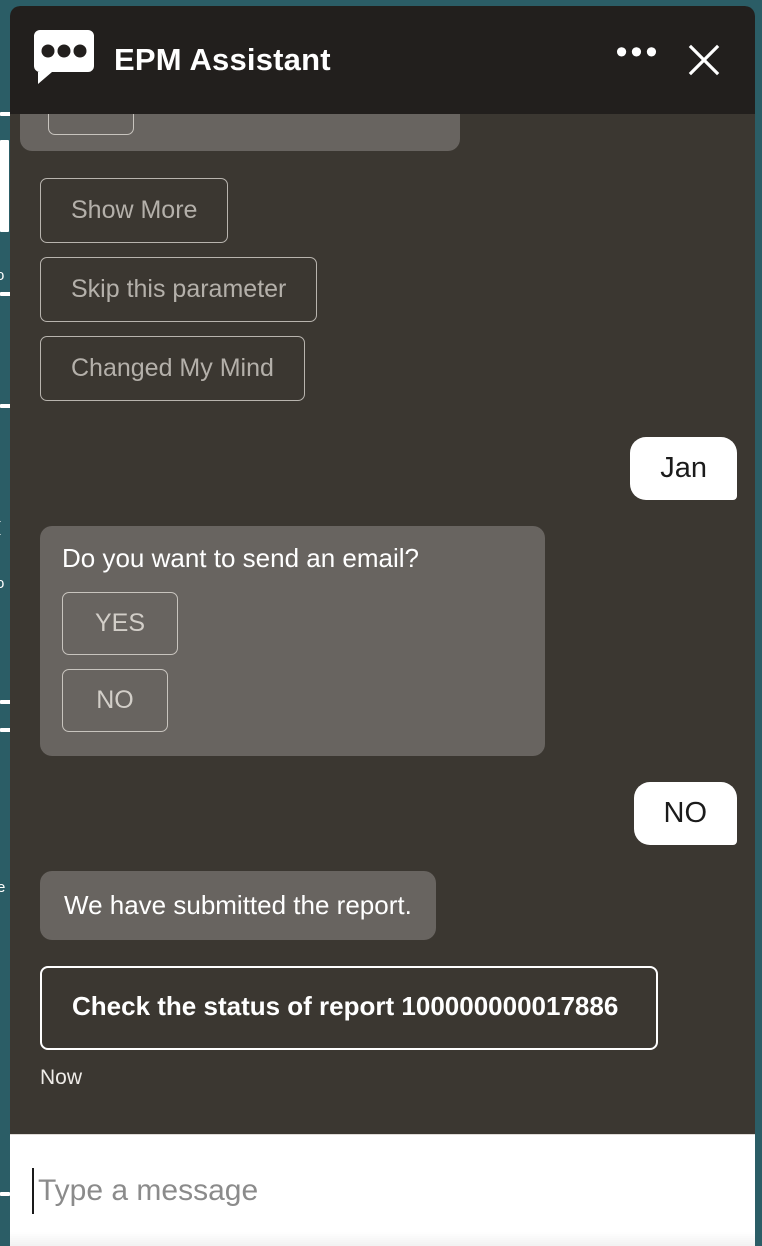  Describe the element at coordinates (91, 124) in the screenshot. I see `month-chip-jul: Jul` at that location.